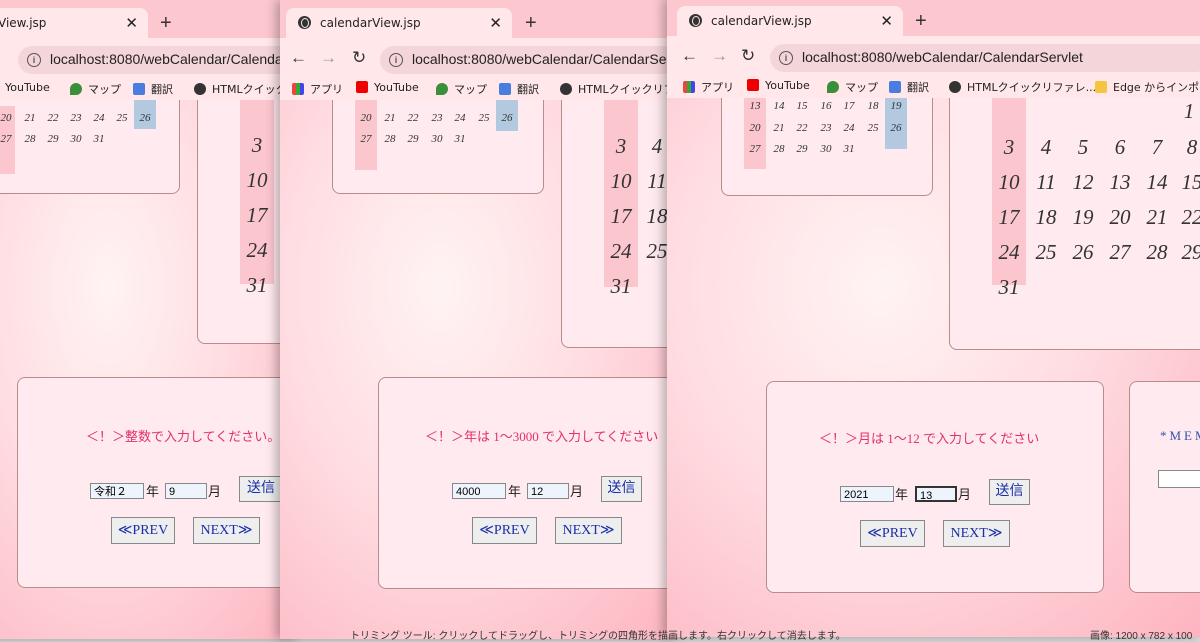 Image resolution: width=1200 pixels, height=642 pixels. Describe the element at coordinates (74, 23) in the screenshot. I see `tab-calendar-view: View.jsp ✕` at that location.